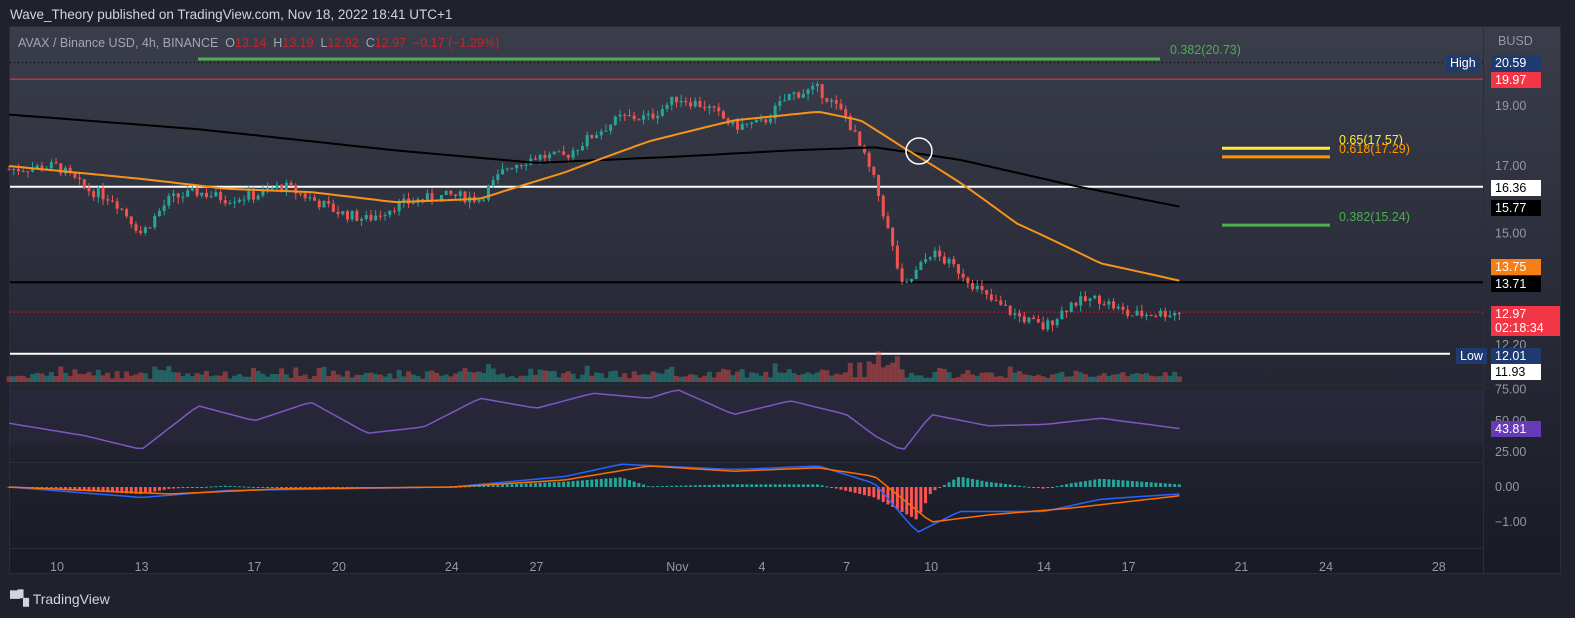  Describe the element at coordinates (60, 598) in the screenshot. I see `tradingview-logo: ▀▚ TradingView` at that location.